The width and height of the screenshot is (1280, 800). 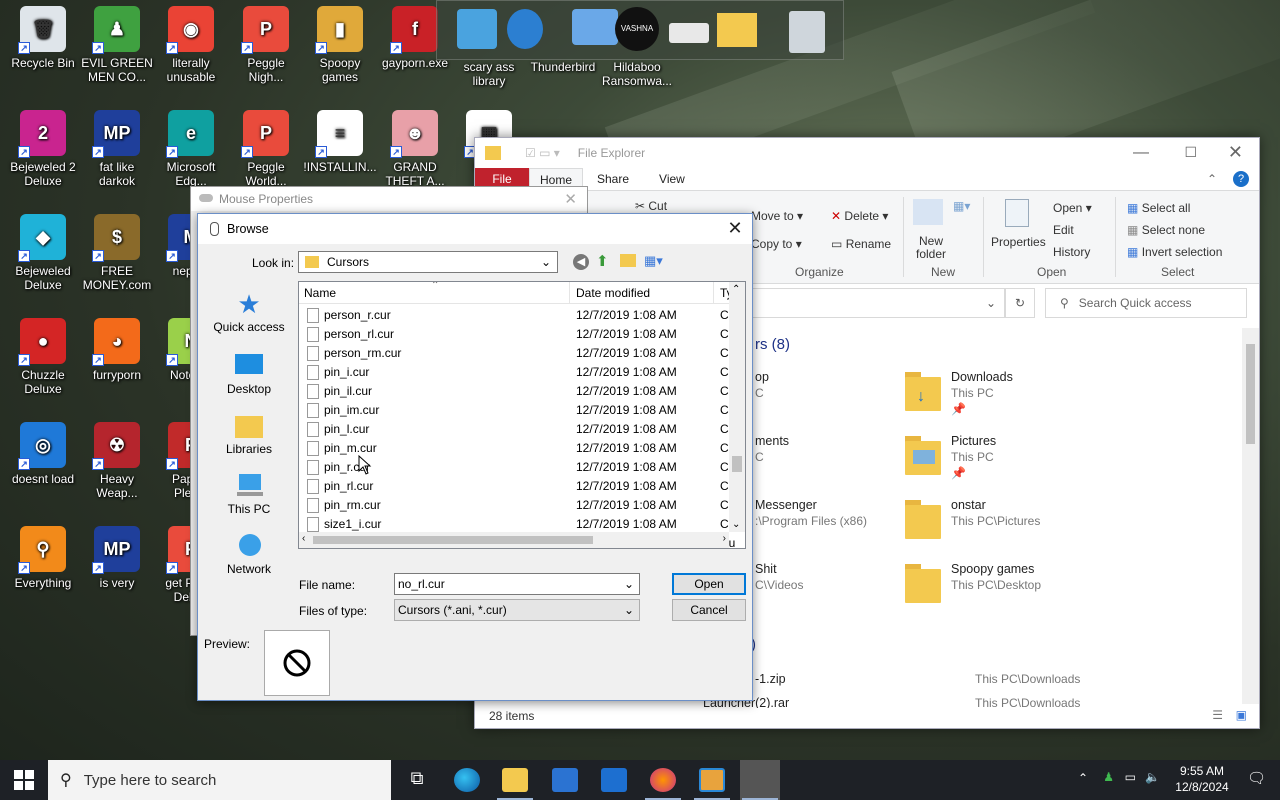 I want to click on copy-to-button: Copy to ▾, so click(x=776, y=244).